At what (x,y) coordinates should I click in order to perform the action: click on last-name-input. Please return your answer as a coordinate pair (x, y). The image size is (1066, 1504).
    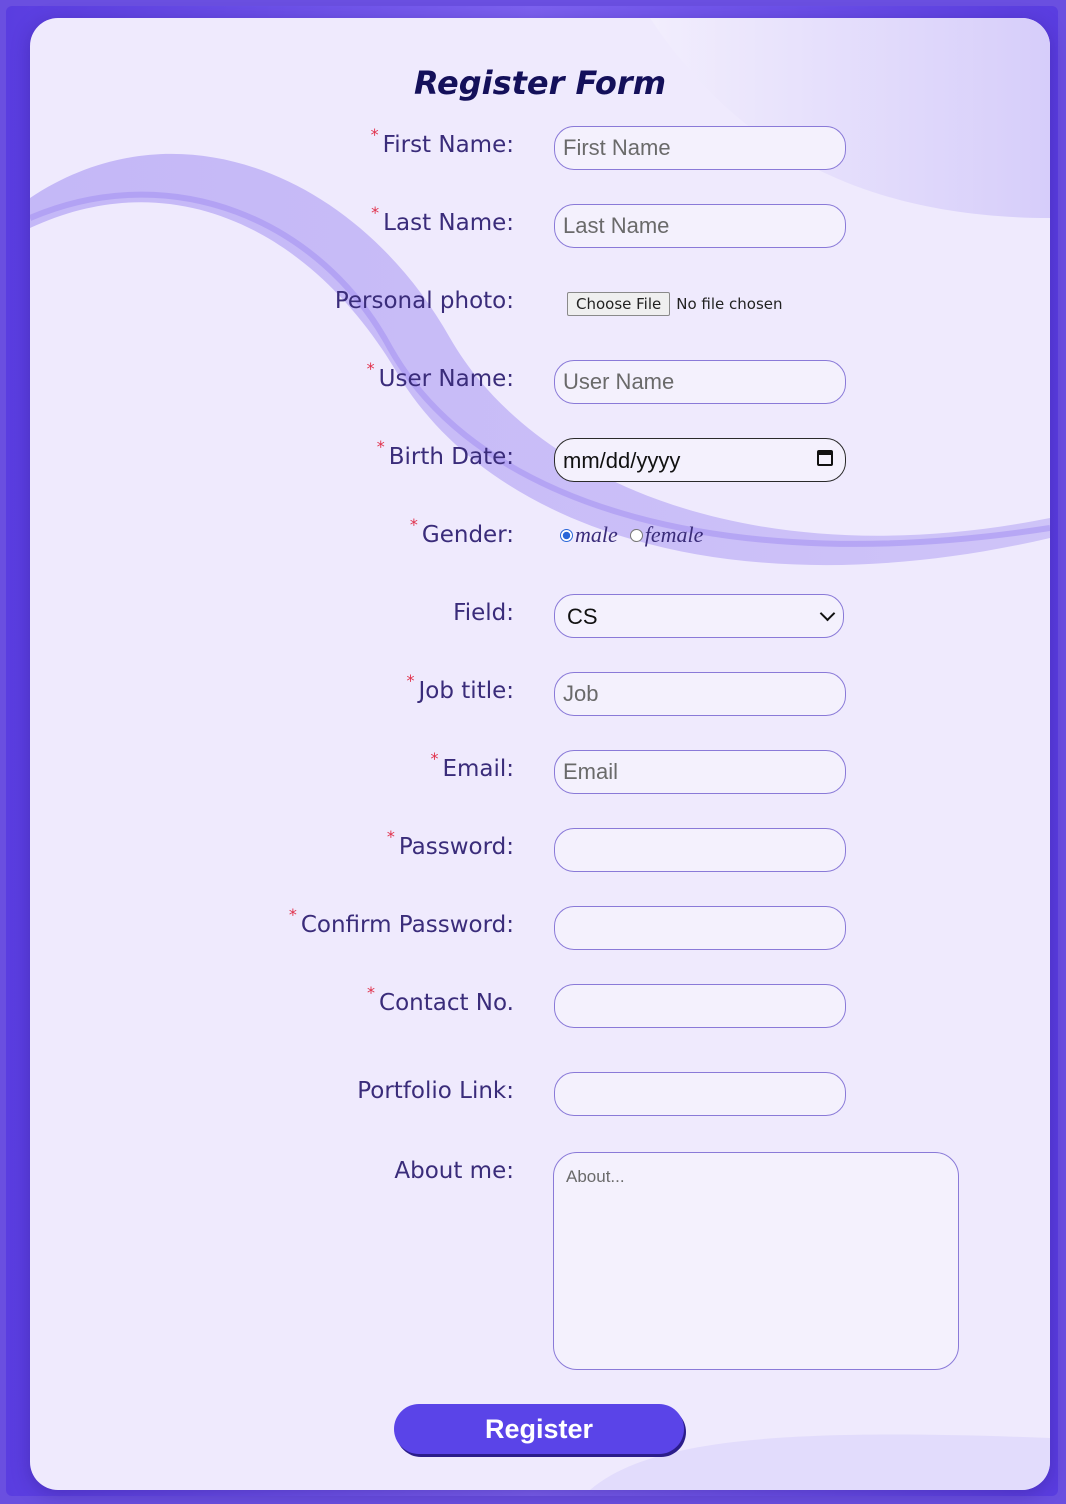
    Looking at the image, I should click on (700, 226).